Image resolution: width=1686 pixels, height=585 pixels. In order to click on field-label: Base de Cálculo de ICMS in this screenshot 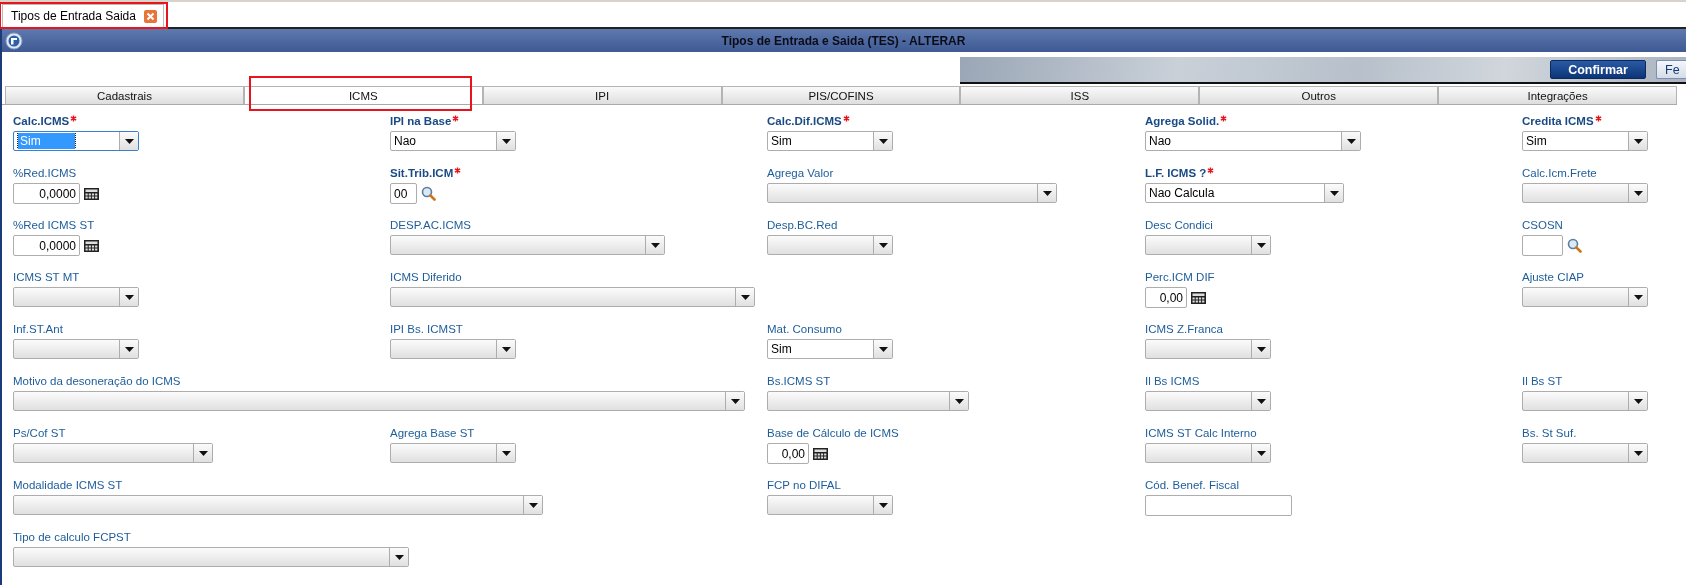, I will do `click(833, 433)`.